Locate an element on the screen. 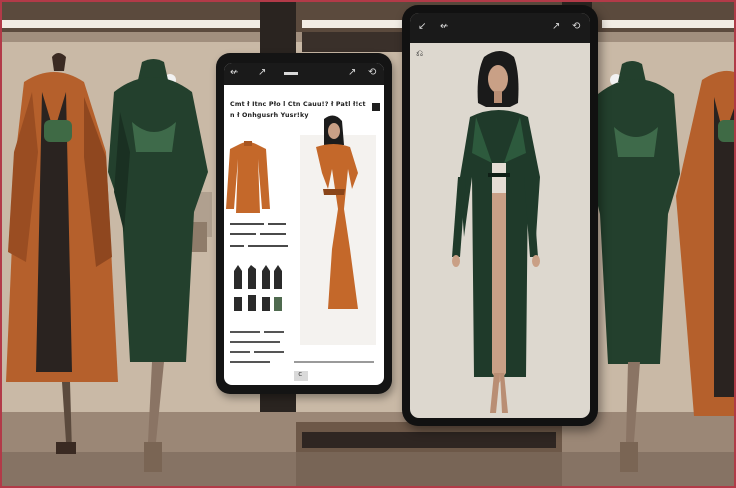 The width and height of the screenshot is (736, 488). thumbnail-grid is located at coordinates (258, 288).